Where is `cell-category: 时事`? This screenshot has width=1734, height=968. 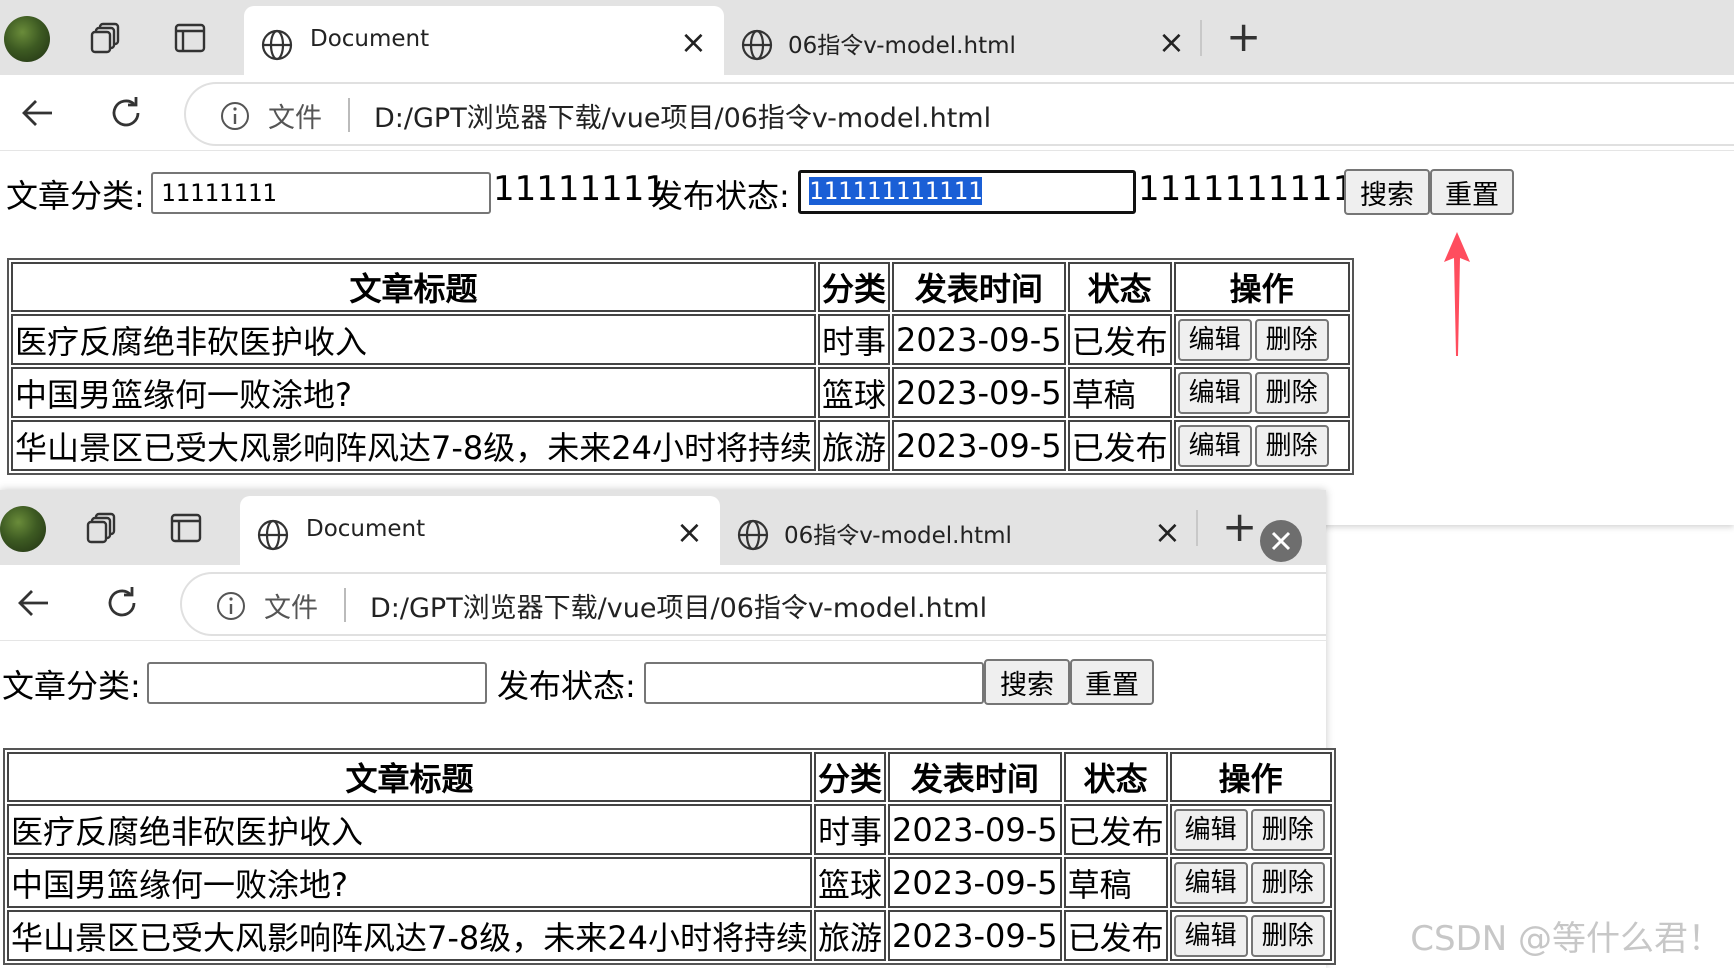
cell-category: 时事 is located at coordinates (850, 829).